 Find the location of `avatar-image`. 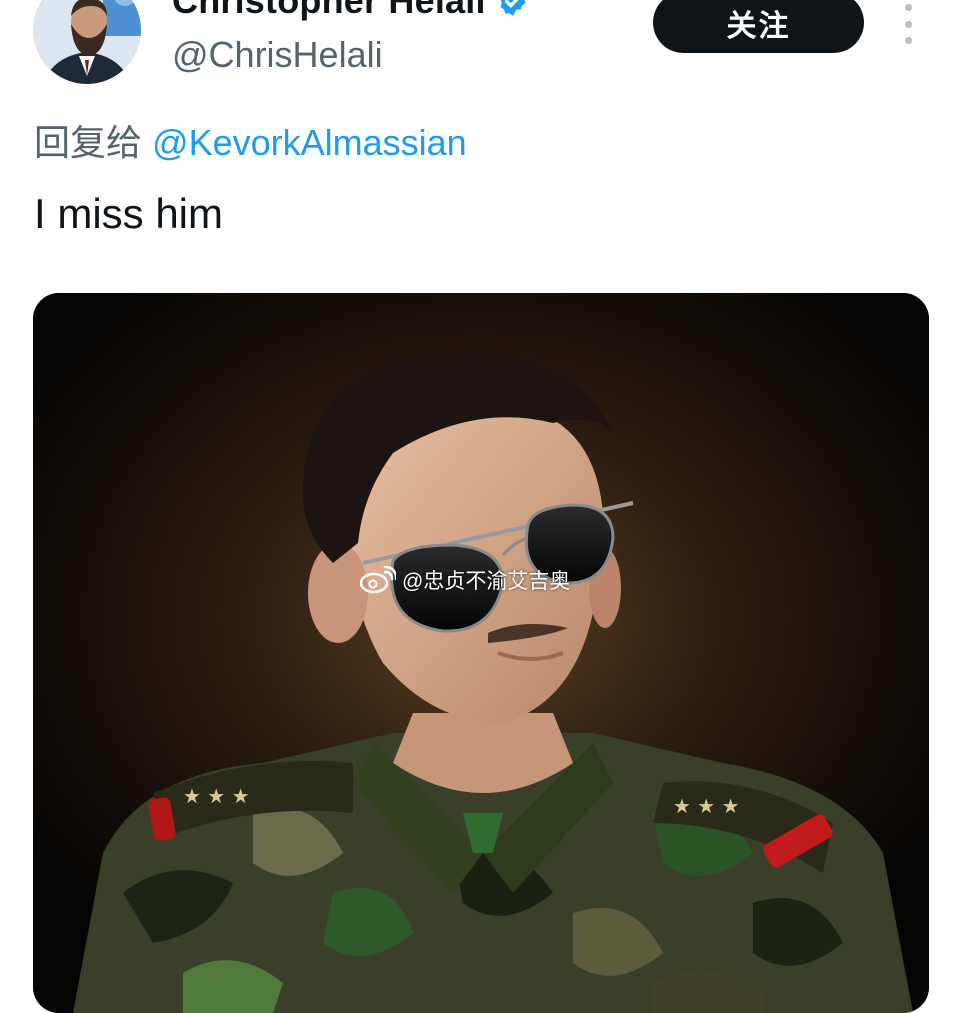

avatar-image is located at coordinates (87, 42).